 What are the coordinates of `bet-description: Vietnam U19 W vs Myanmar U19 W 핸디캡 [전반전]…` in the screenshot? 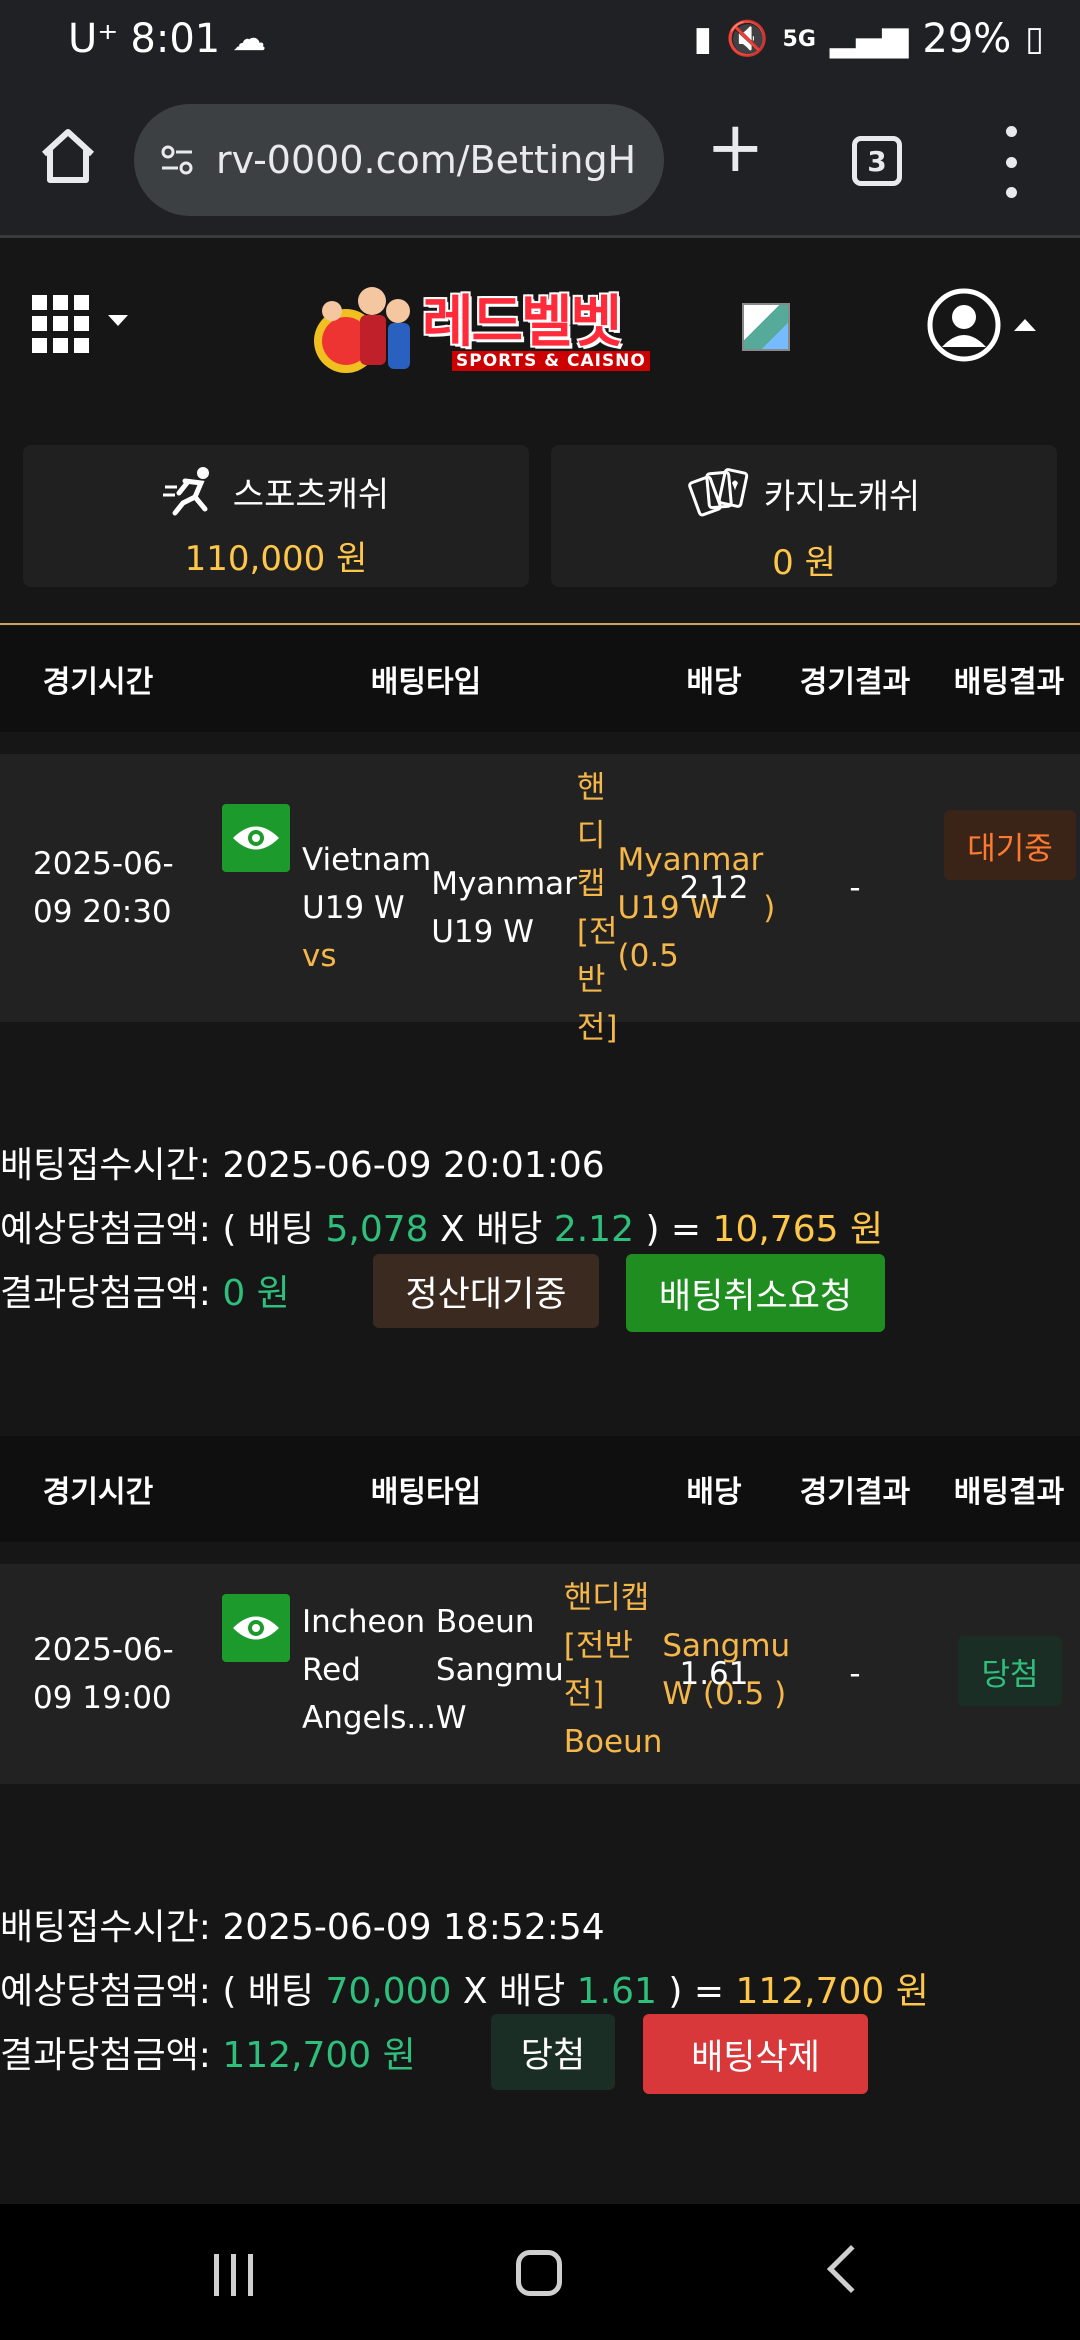 It's located at (538, 908).